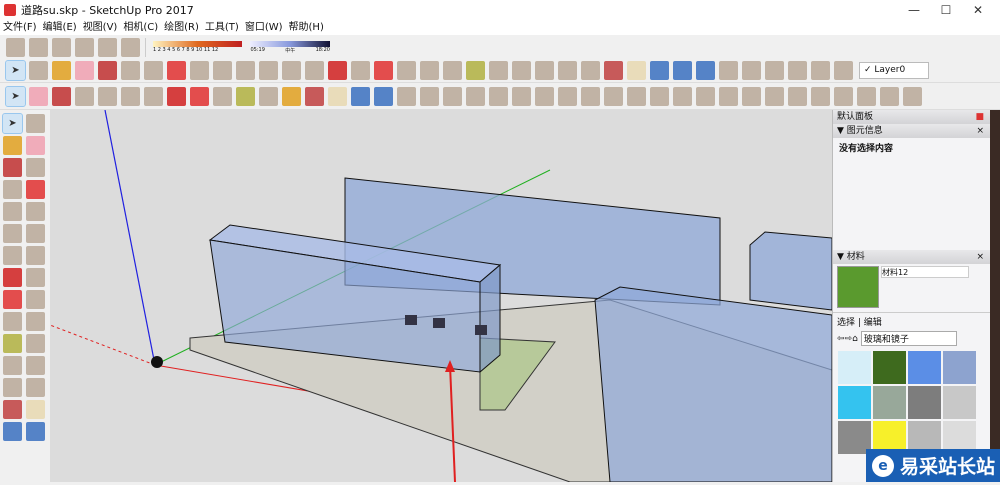 This screenshot has height=485, width=1000. What do you see at coordinates (925, 272) in the screenshot?
I see `material-name-field: 材料12` at bounding box center [925, 272].